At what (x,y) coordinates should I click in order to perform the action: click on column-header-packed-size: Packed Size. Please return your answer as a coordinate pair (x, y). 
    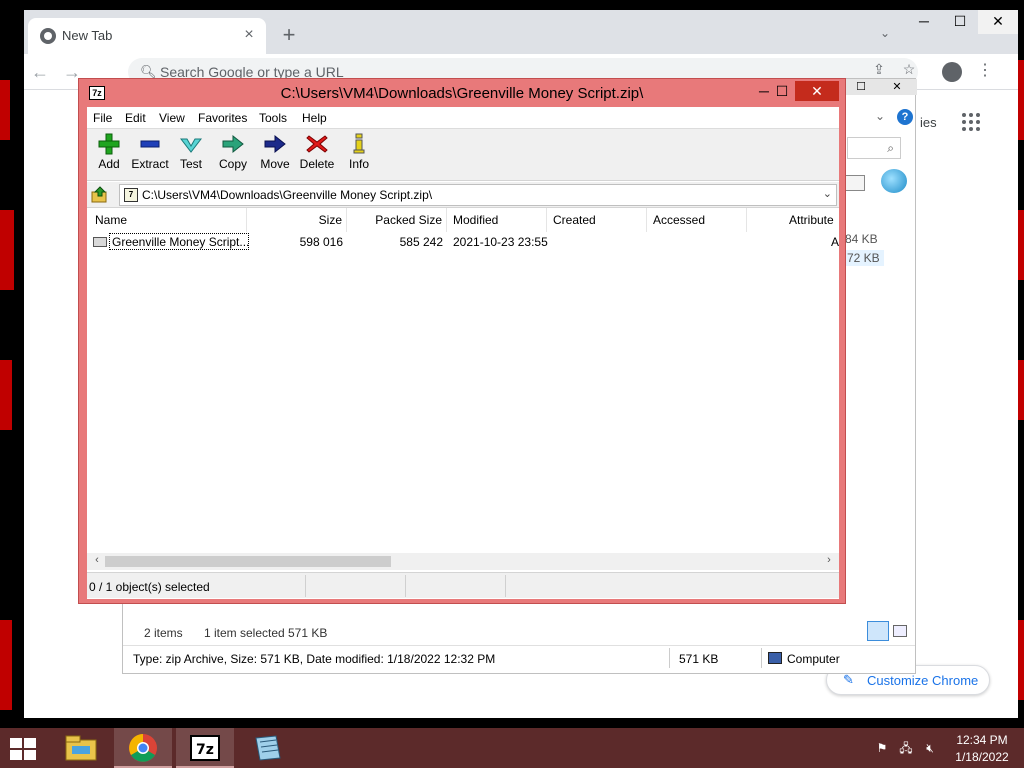
    Looking at the image, I should click on (397, 220).